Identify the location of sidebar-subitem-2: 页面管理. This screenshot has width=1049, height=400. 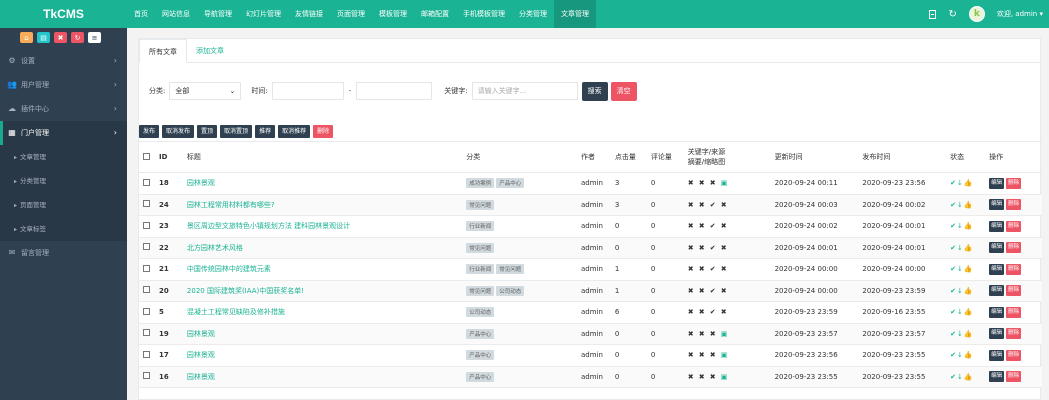
(63, 205).